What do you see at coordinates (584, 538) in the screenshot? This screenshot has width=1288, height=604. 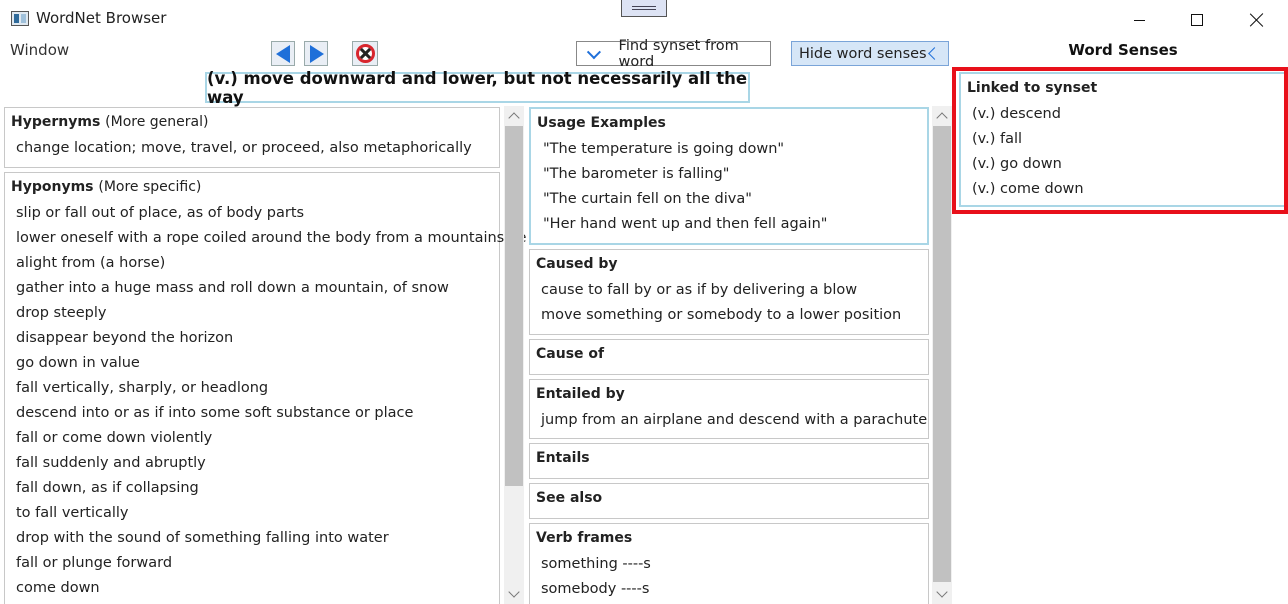 I see `verb-frames-title: Verb frames` at bounding box center [584, 538].